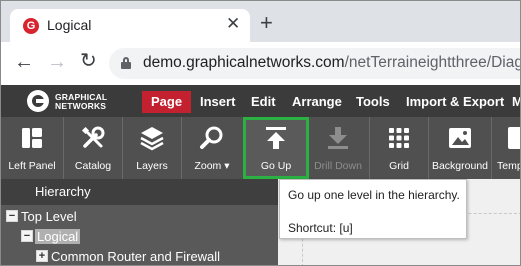 The width and height of the screenshot is (521, 266). Describe the element at coordinates (514, 138) in the screenshot. I see `template-icon` at that location.